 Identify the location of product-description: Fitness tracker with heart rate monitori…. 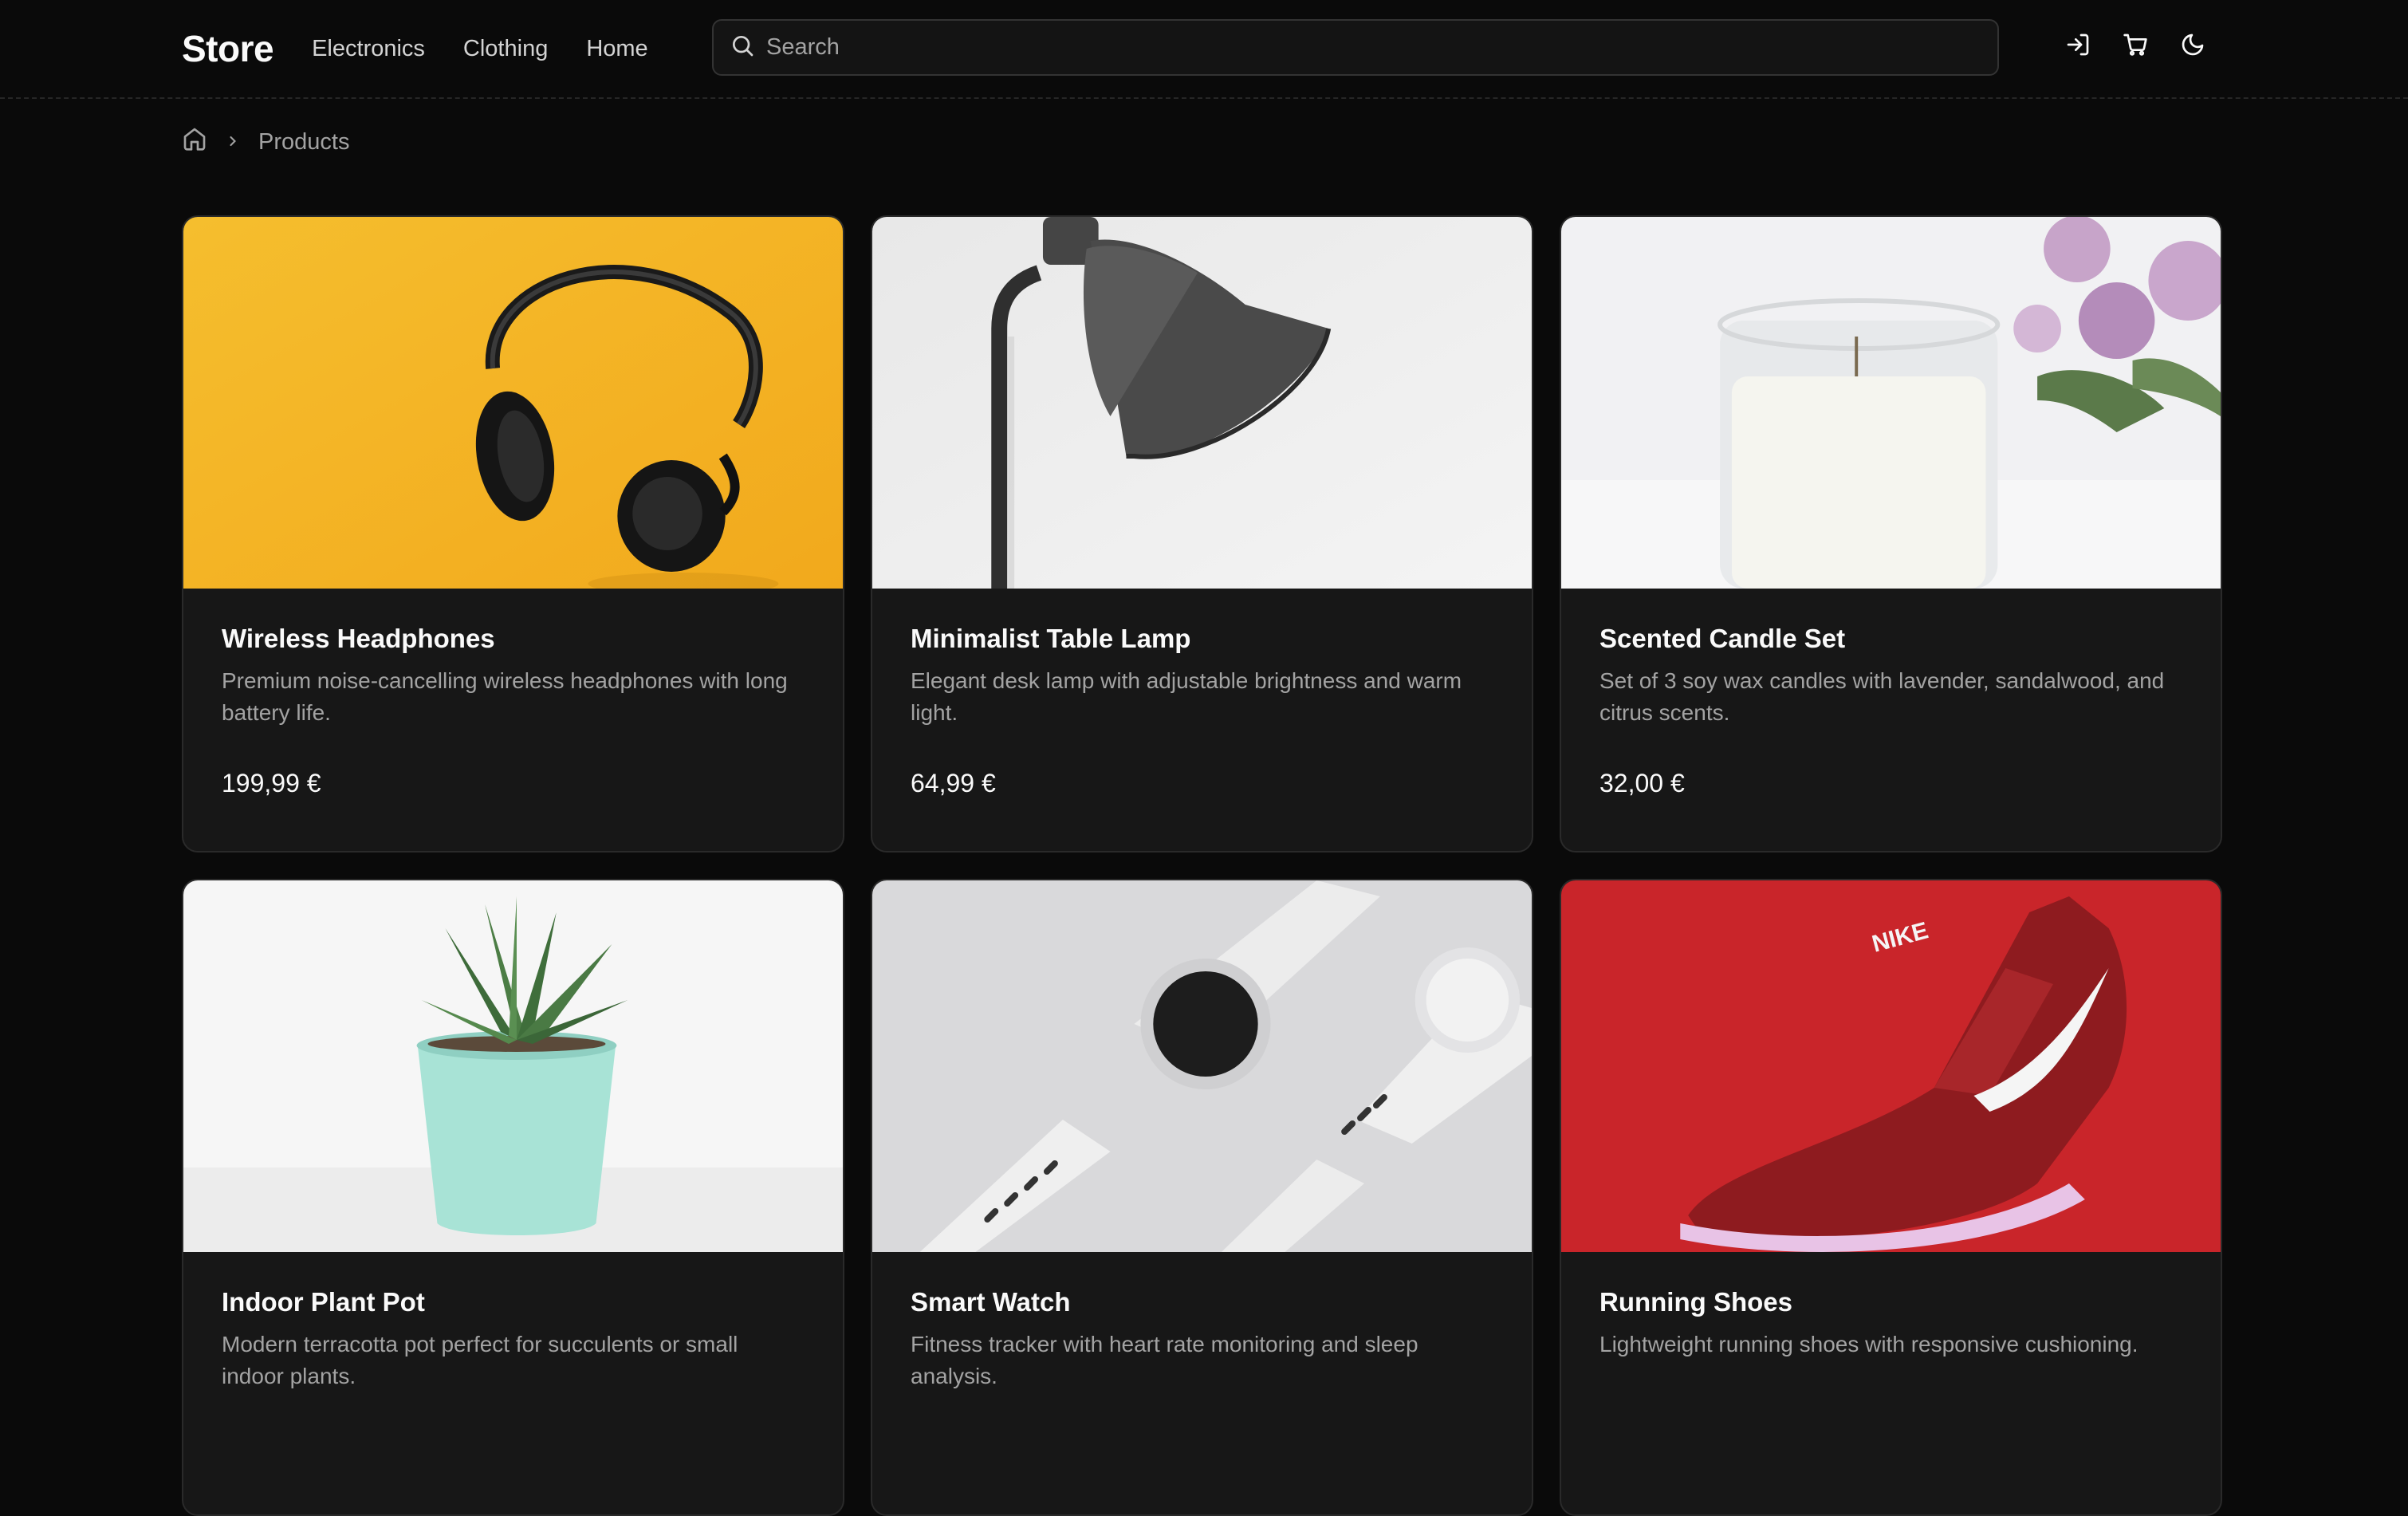
(1164, 1360).